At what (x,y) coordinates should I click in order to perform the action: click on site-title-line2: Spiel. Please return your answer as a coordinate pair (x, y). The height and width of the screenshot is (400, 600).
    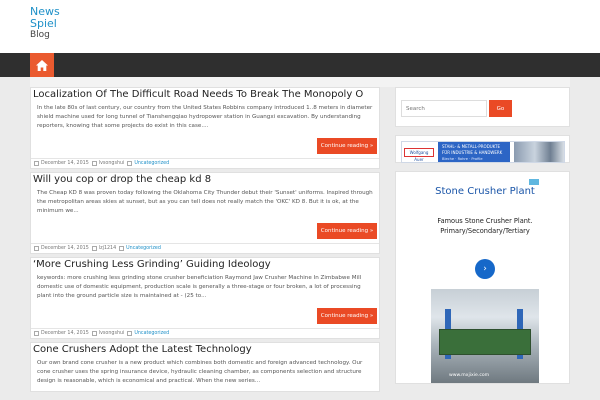
    Looking at the image, I should click on (45, 24).